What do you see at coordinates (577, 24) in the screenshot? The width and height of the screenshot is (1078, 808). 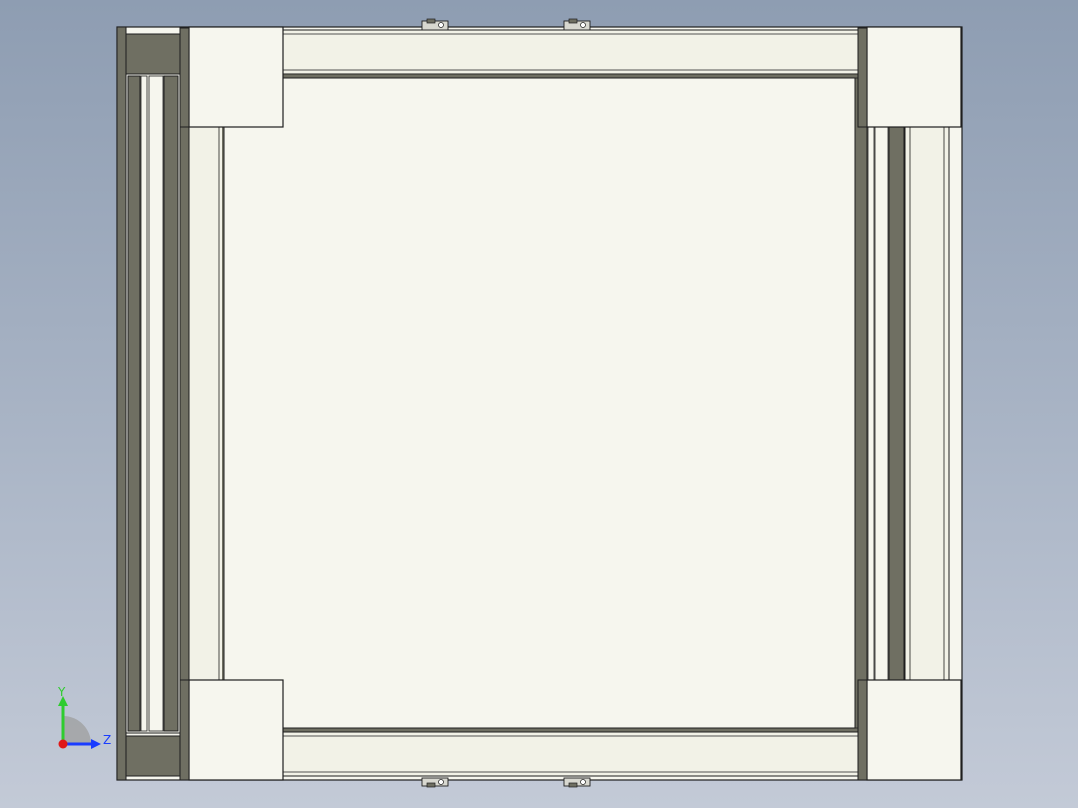 I see `top-bracket-right` at bounding box center [577, 24].